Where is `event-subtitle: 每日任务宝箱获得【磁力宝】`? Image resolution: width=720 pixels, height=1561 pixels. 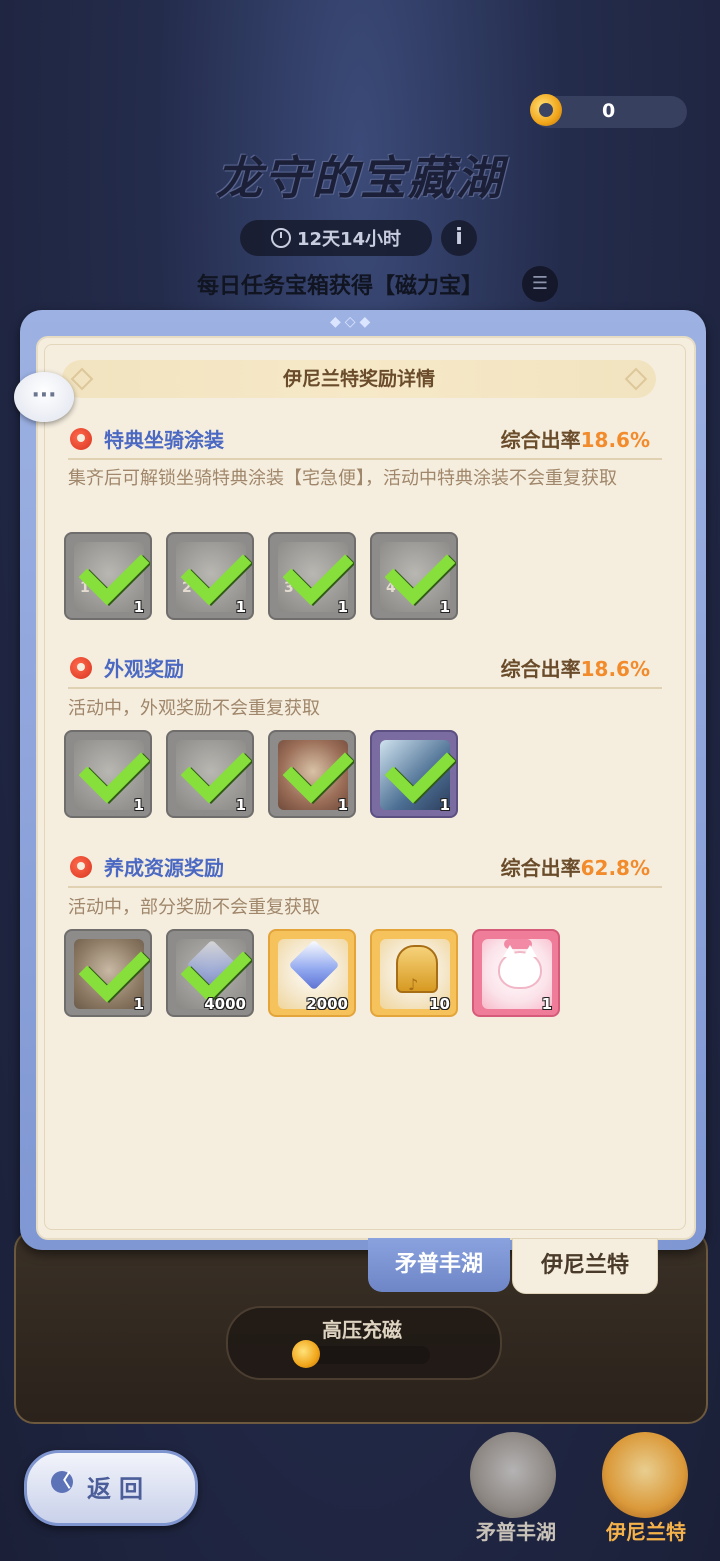
event-subtitle: 每日任务宝箱获得【磁力宝】 is located at coordinates (339, 286).